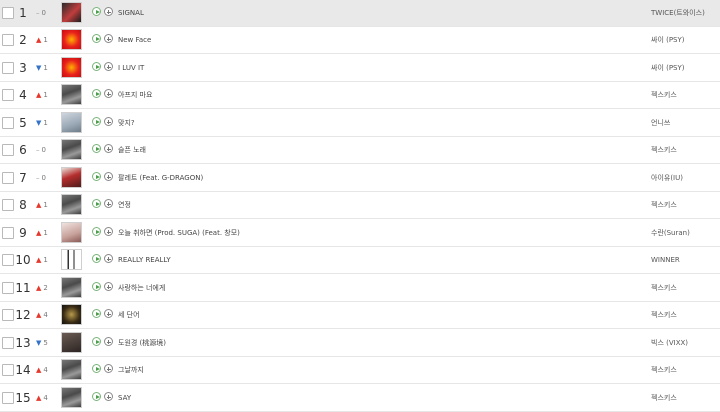 This screenshot has height=412, width=720. Describe the element at coordinates (665, 260) in the screenshot. I see `artist-name: WINNER` at that location.